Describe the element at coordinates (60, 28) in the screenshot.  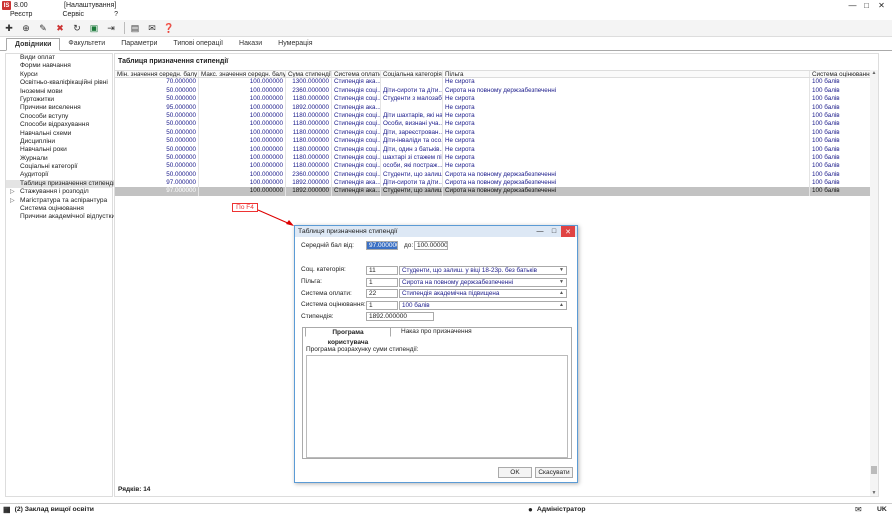
I see `delete-icon: ✖` at that location.